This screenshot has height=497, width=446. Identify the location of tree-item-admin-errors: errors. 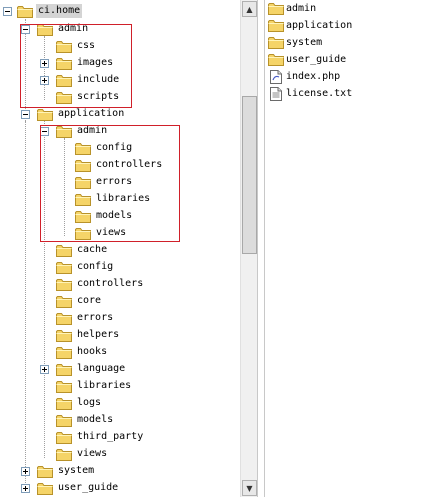
(120, 182).